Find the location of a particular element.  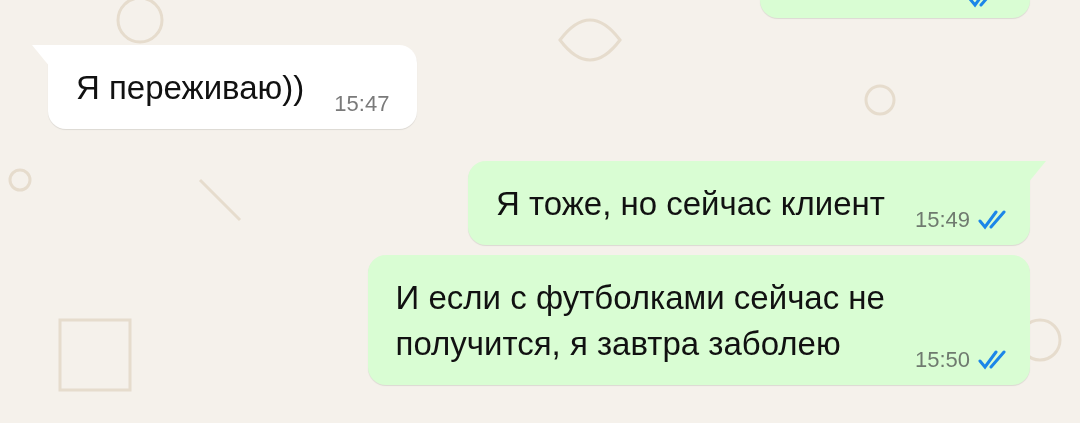

message-time: 15:50 is located at coordinates (942, 360).